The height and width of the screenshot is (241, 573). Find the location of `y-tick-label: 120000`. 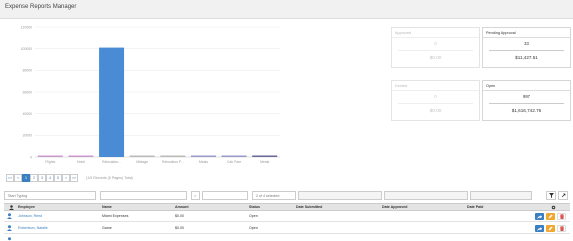

y-tick-label: 120000 is located at coordinates (26, 27).